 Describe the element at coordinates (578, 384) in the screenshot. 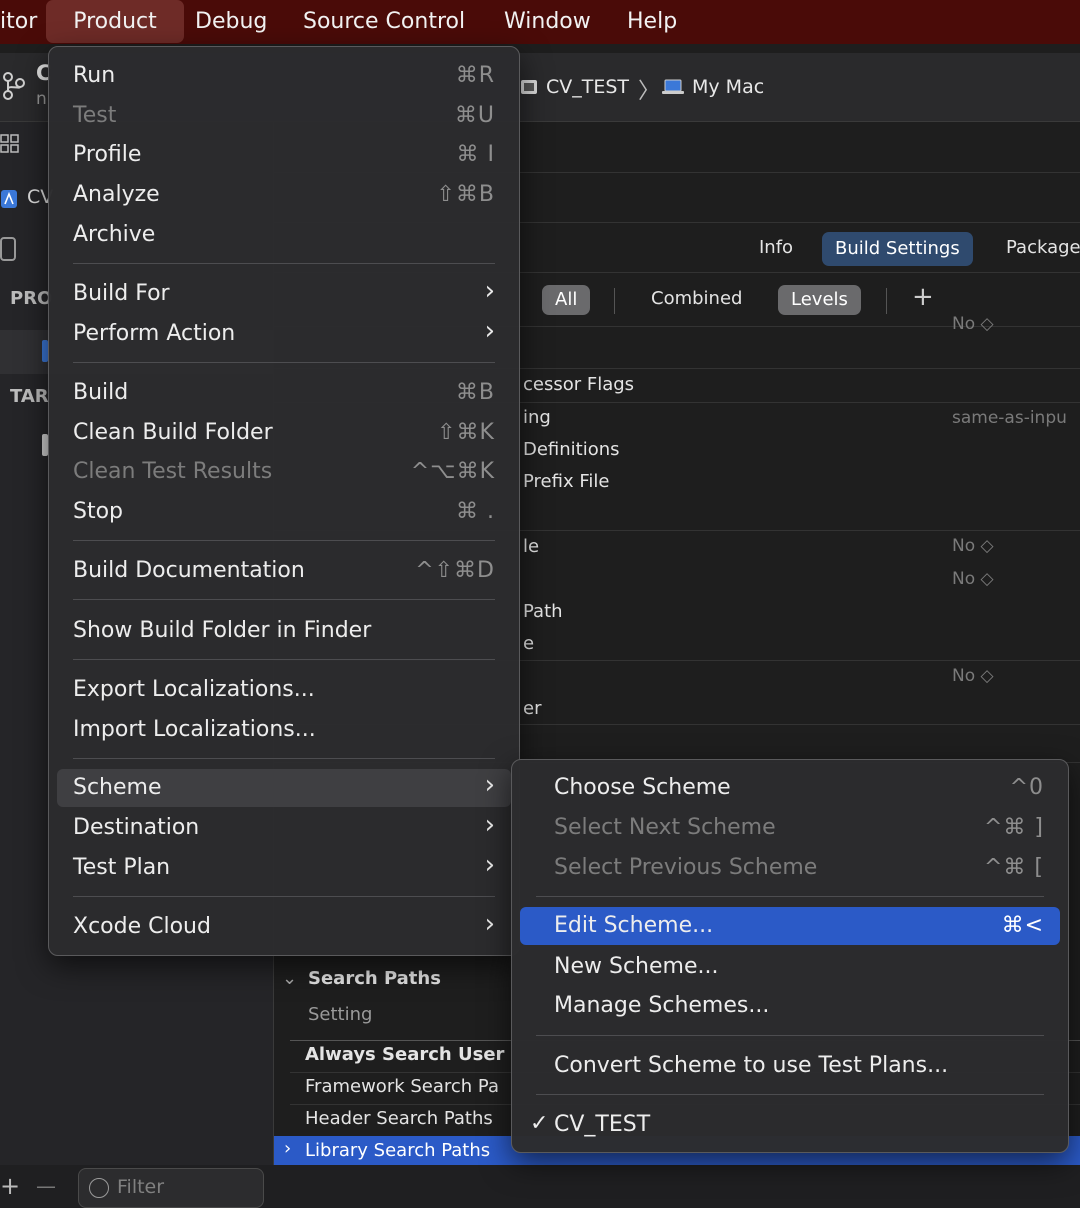

I see `setting-row: cessor Flags` at that location.